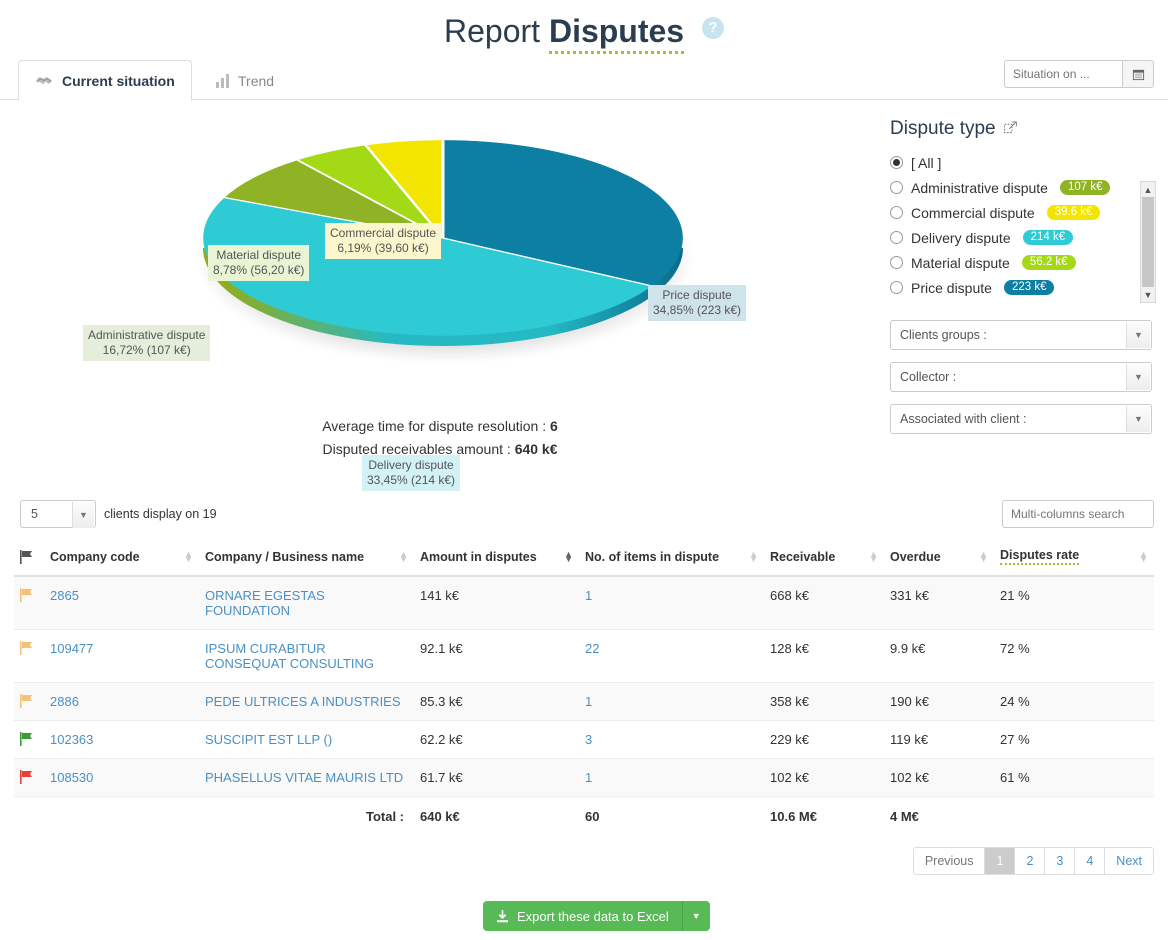 The height and width of the screenshot is (940, 1168). I want to click on flag-icon, so click(26, 648).